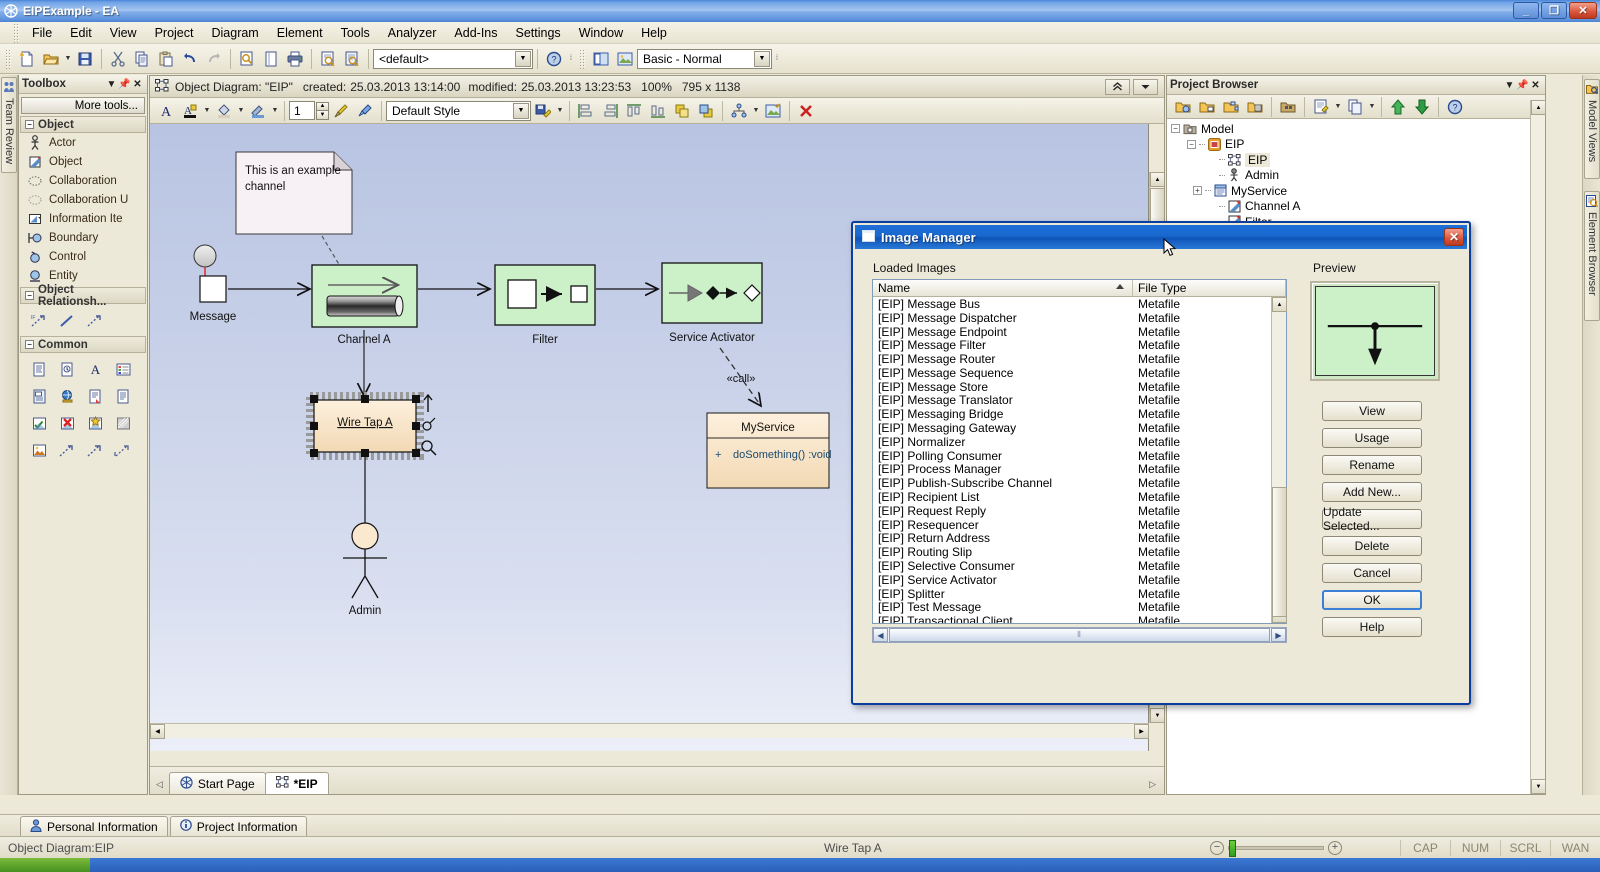  I want to click on image-asset-icon, so click(39, 450).